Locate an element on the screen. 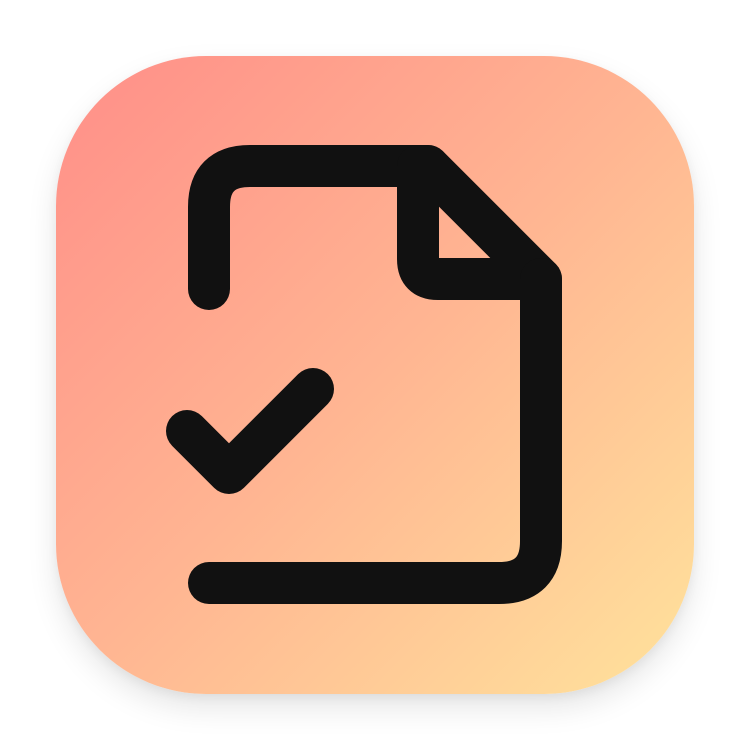 Image resolution: width=750 pixels, height=750 pixels. document-top-left-edge is located at coordinates (318, 227).